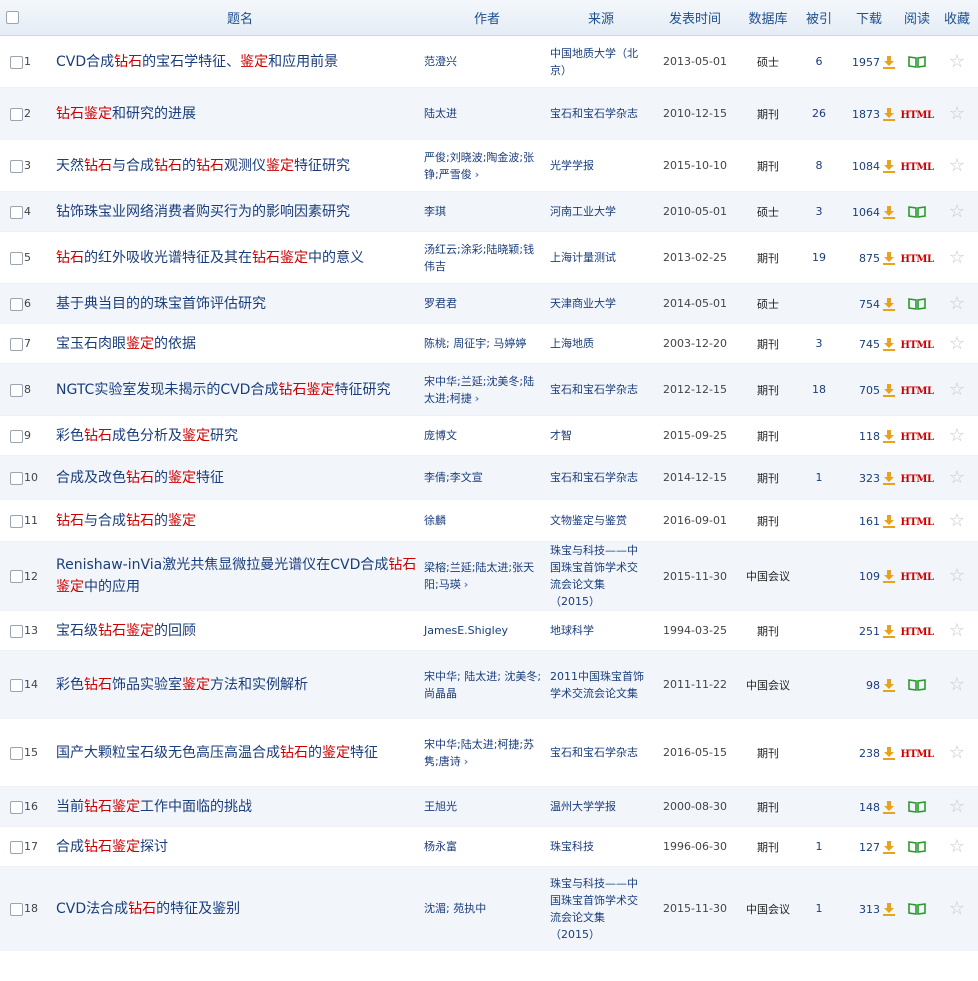 This screenshot has width=978, height=981. What do you see at coordinates (869, 684) in the screenshot?
I see `download-cell: 98` at bounding box center [869, 684].